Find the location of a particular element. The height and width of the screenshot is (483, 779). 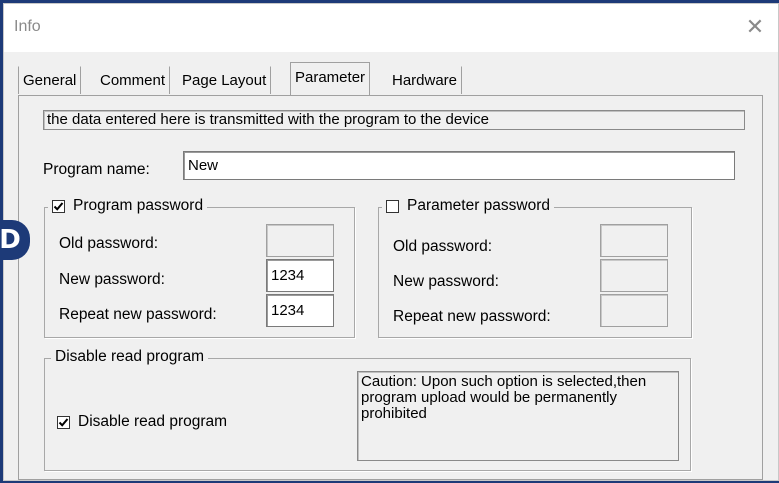

tab-label: Hardware is located at coordinates (425, 80).